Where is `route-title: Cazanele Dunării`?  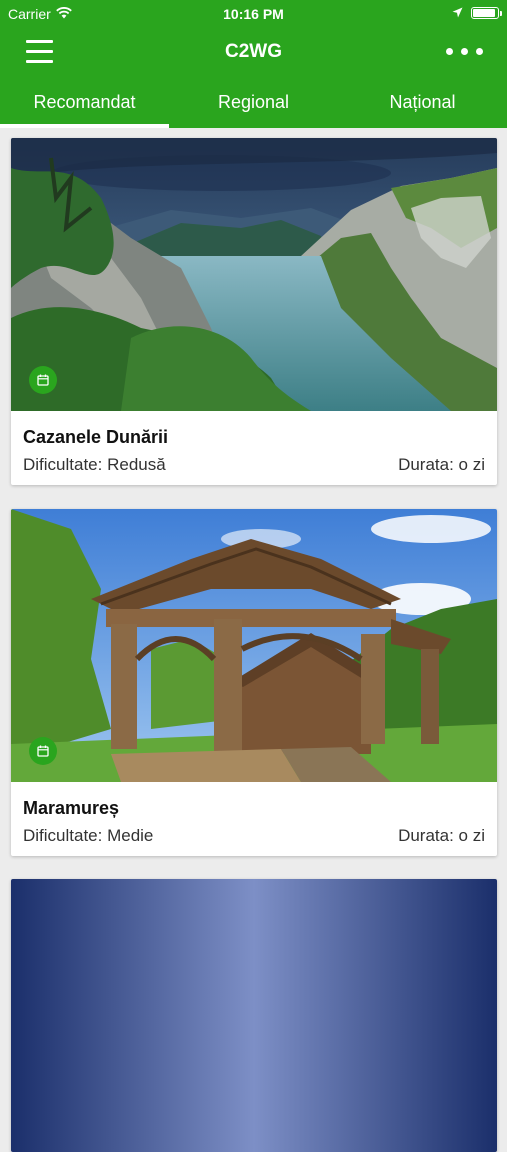 route-title: Cazanele Dunării is located at coordinates (96, 437).